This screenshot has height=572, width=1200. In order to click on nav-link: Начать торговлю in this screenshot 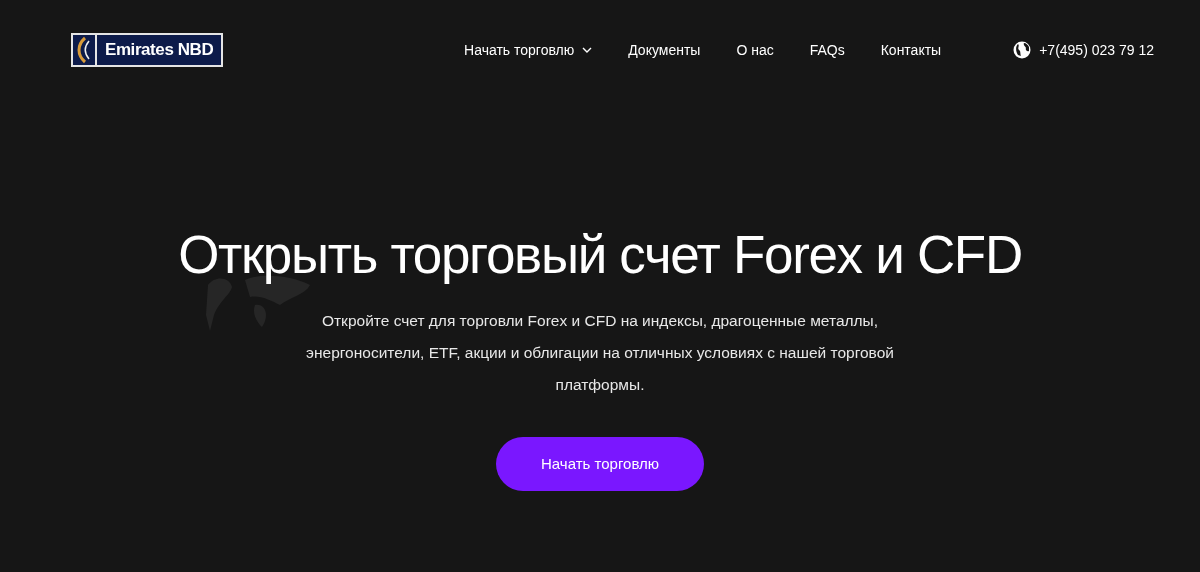, I will do `click(528, 50)`.